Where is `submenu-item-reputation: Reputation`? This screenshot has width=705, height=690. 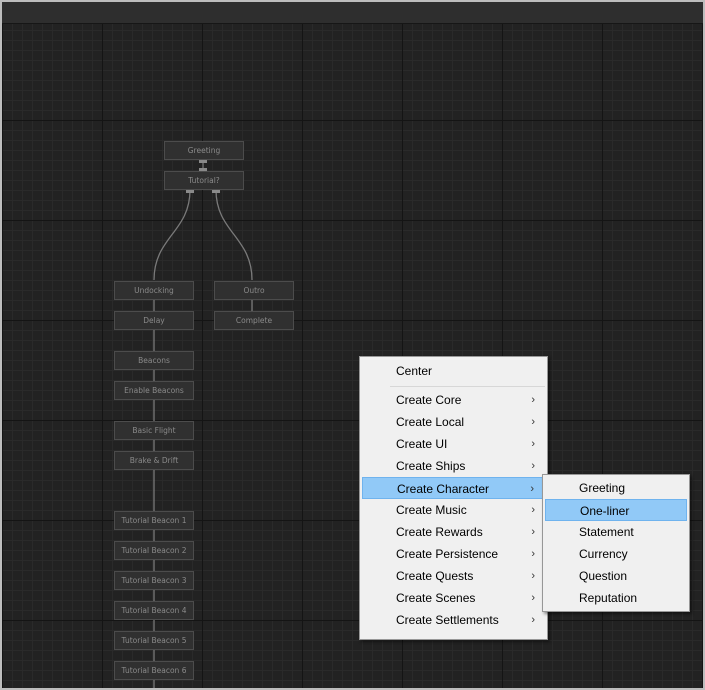 submenu-item-reputation: Reputation is located at coordinates (616, 598).